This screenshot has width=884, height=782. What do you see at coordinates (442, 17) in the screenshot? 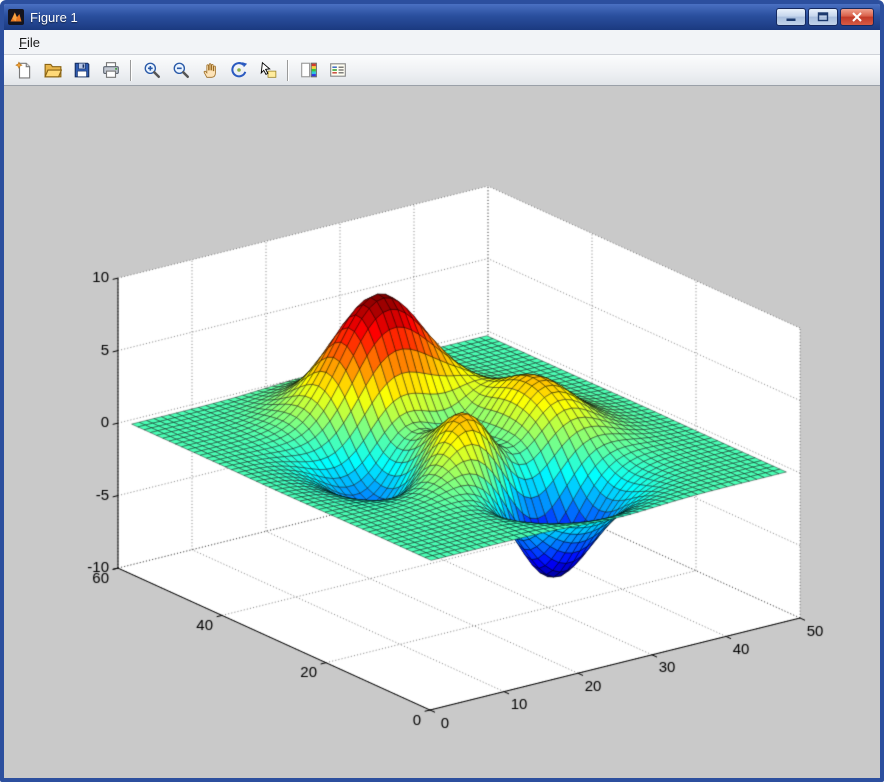
I see `titlebar: Figure 1` at bounding box center [442, 17].